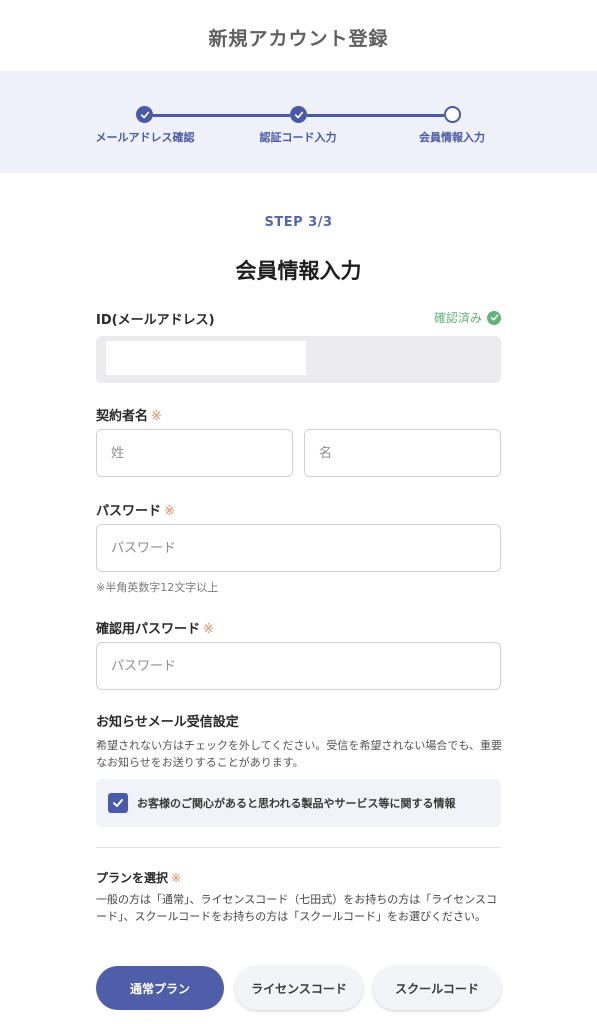 Image resolution: width=597 pixels, height=1024 pixels. What do you see at coordinates (298, 39) in the screenshot?
I see `page-title: 新規アカウント登録` at bounding box center [298, 39].